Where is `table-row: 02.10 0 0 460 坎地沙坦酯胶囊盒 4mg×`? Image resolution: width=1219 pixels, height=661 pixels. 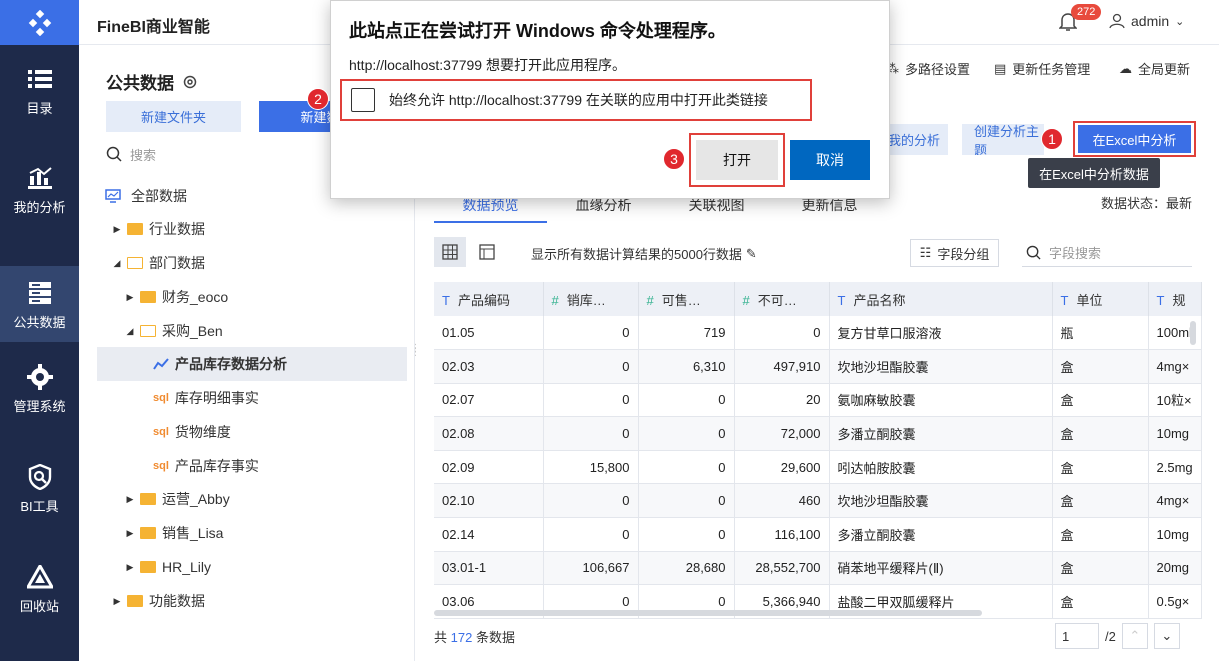 table-row: 02.10 0 0 460 坎地沙坦酯胶囊盒 4mg× is located at coordinates (818, 501).